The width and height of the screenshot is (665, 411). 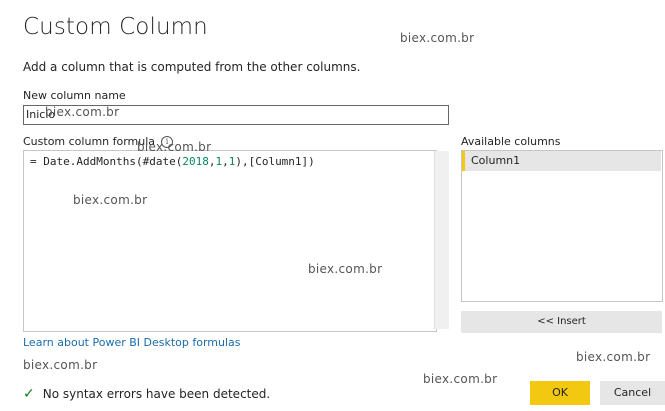 I want to click on insert-button: << Insert, so click(x=561, y=322).